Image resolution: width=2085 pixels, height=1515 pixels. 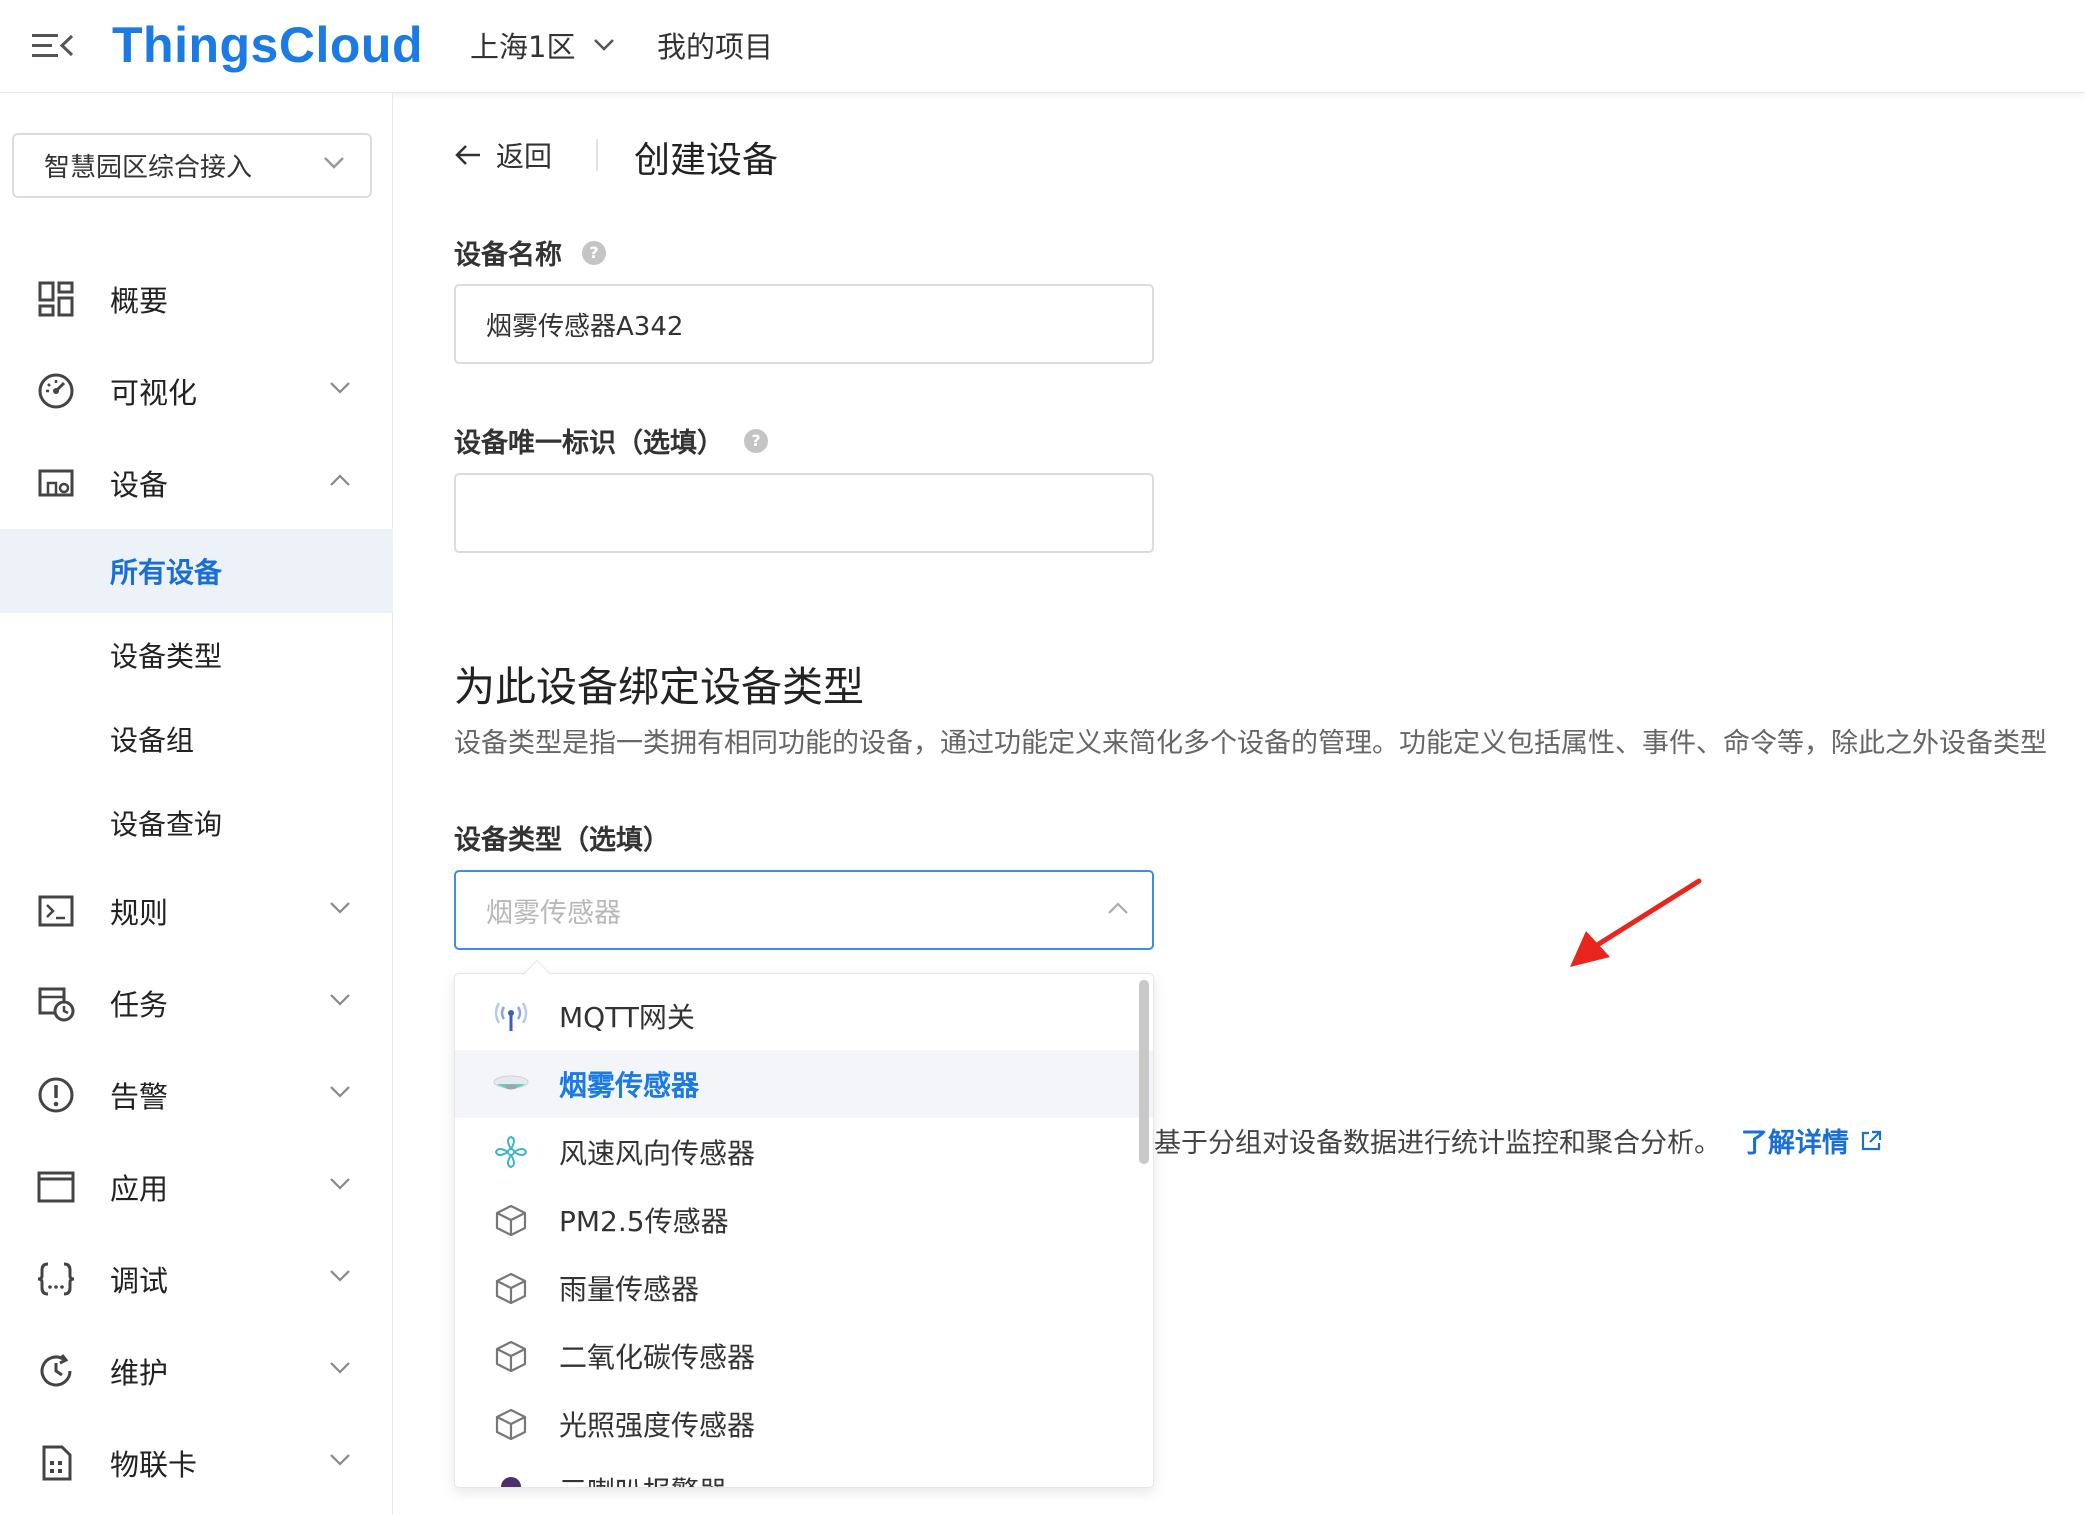 What do you see at coordinates (56, 299) in the screenshot?
I see `dashboard-icon` at bounding box center [56, 299].